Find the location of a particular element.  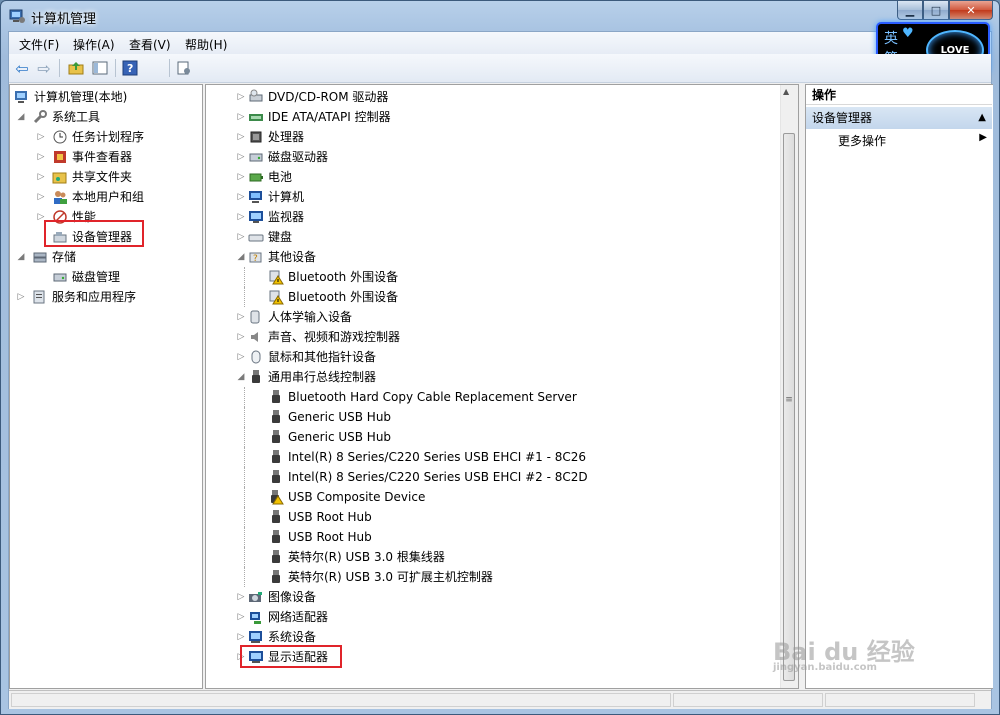

computer-mgmt-icon is located at coordinates (22, 97).